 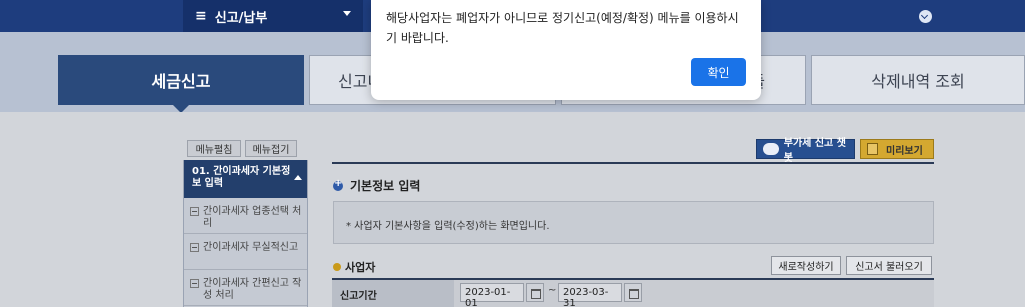 I want to click on category-menu-button: ≡ 신고/납부, so click(x=273, y=16).